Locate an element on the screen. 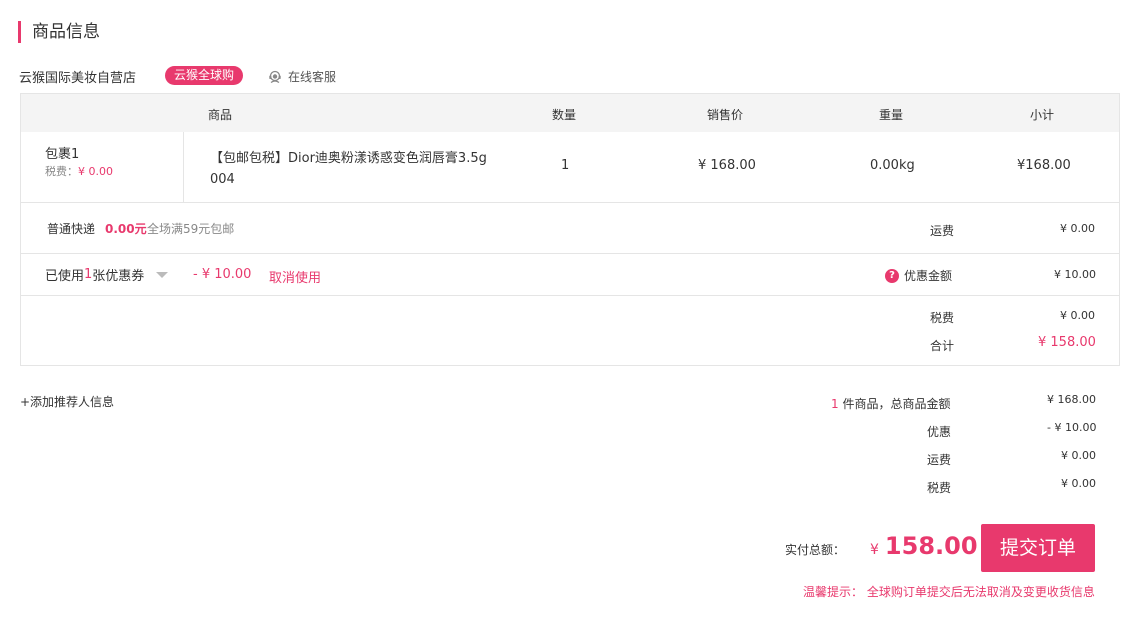  summary-goods-value: ¥ 168.00 is located at coordinates (1071, 399).